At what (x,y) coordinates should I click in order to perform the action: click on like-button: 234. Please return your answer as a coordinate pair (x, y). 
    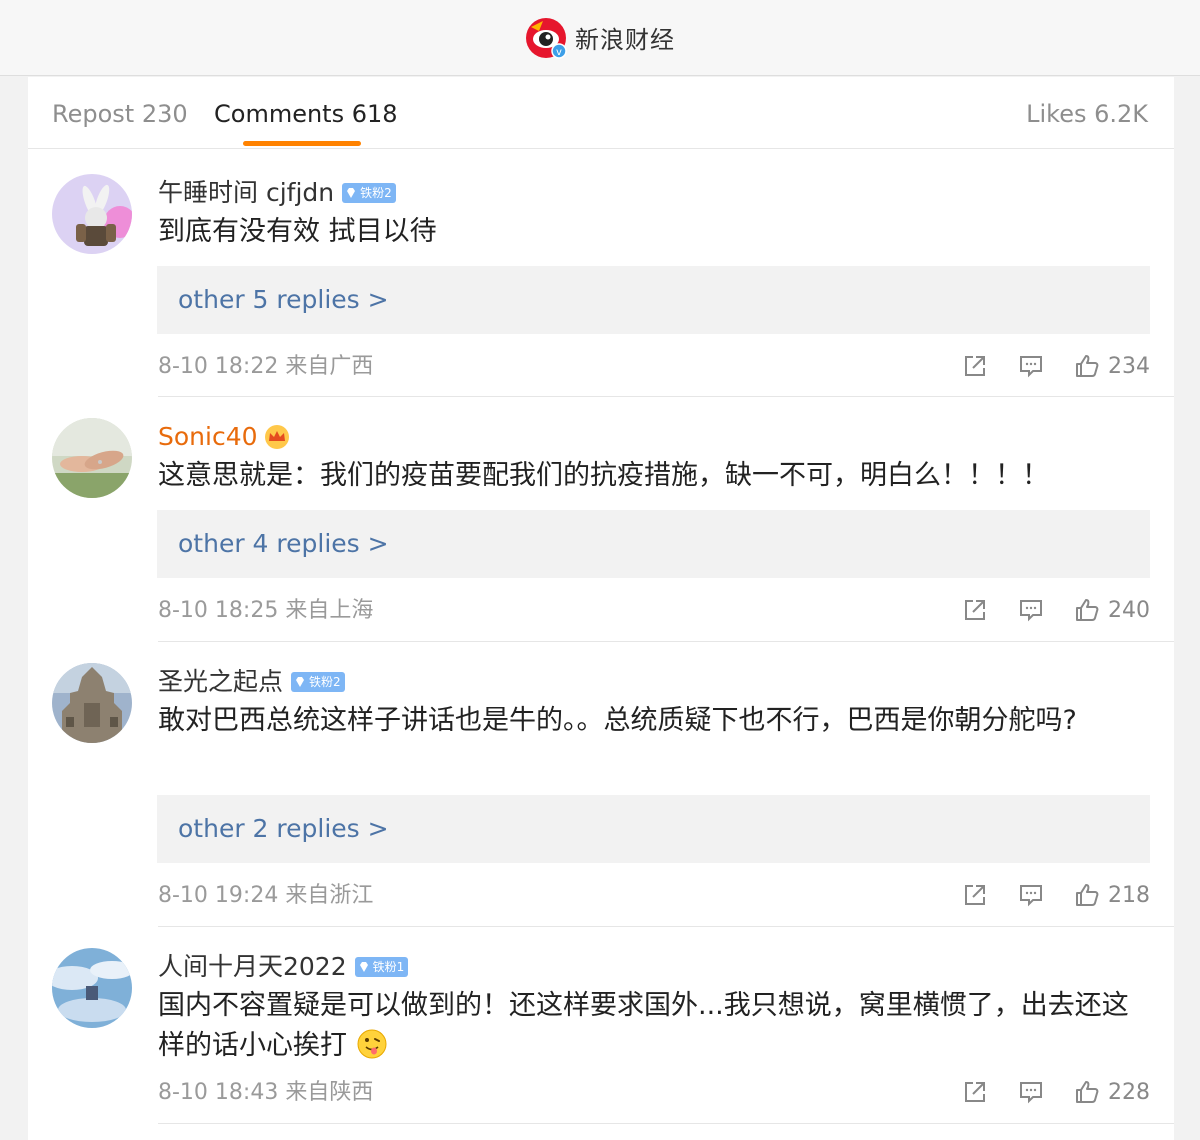
    Looking at the image, I should click on (1112, 366).